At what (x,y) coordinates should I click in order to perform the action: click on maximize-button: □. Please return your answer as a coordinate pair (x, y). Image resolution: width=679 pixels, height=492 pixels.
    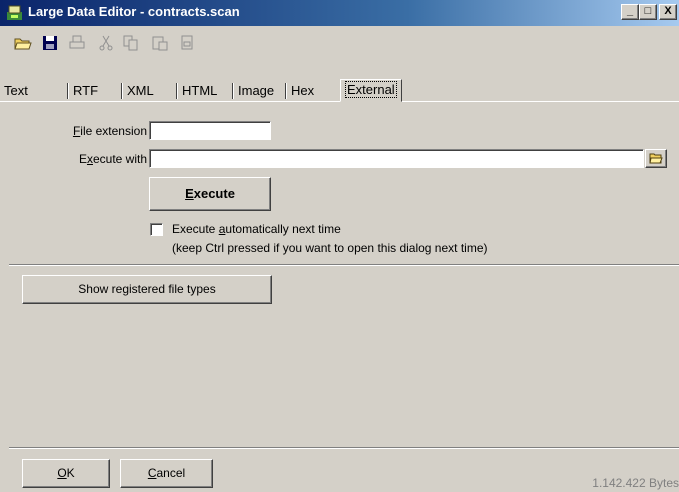
    Looking at the image, I should click on (648, 12).